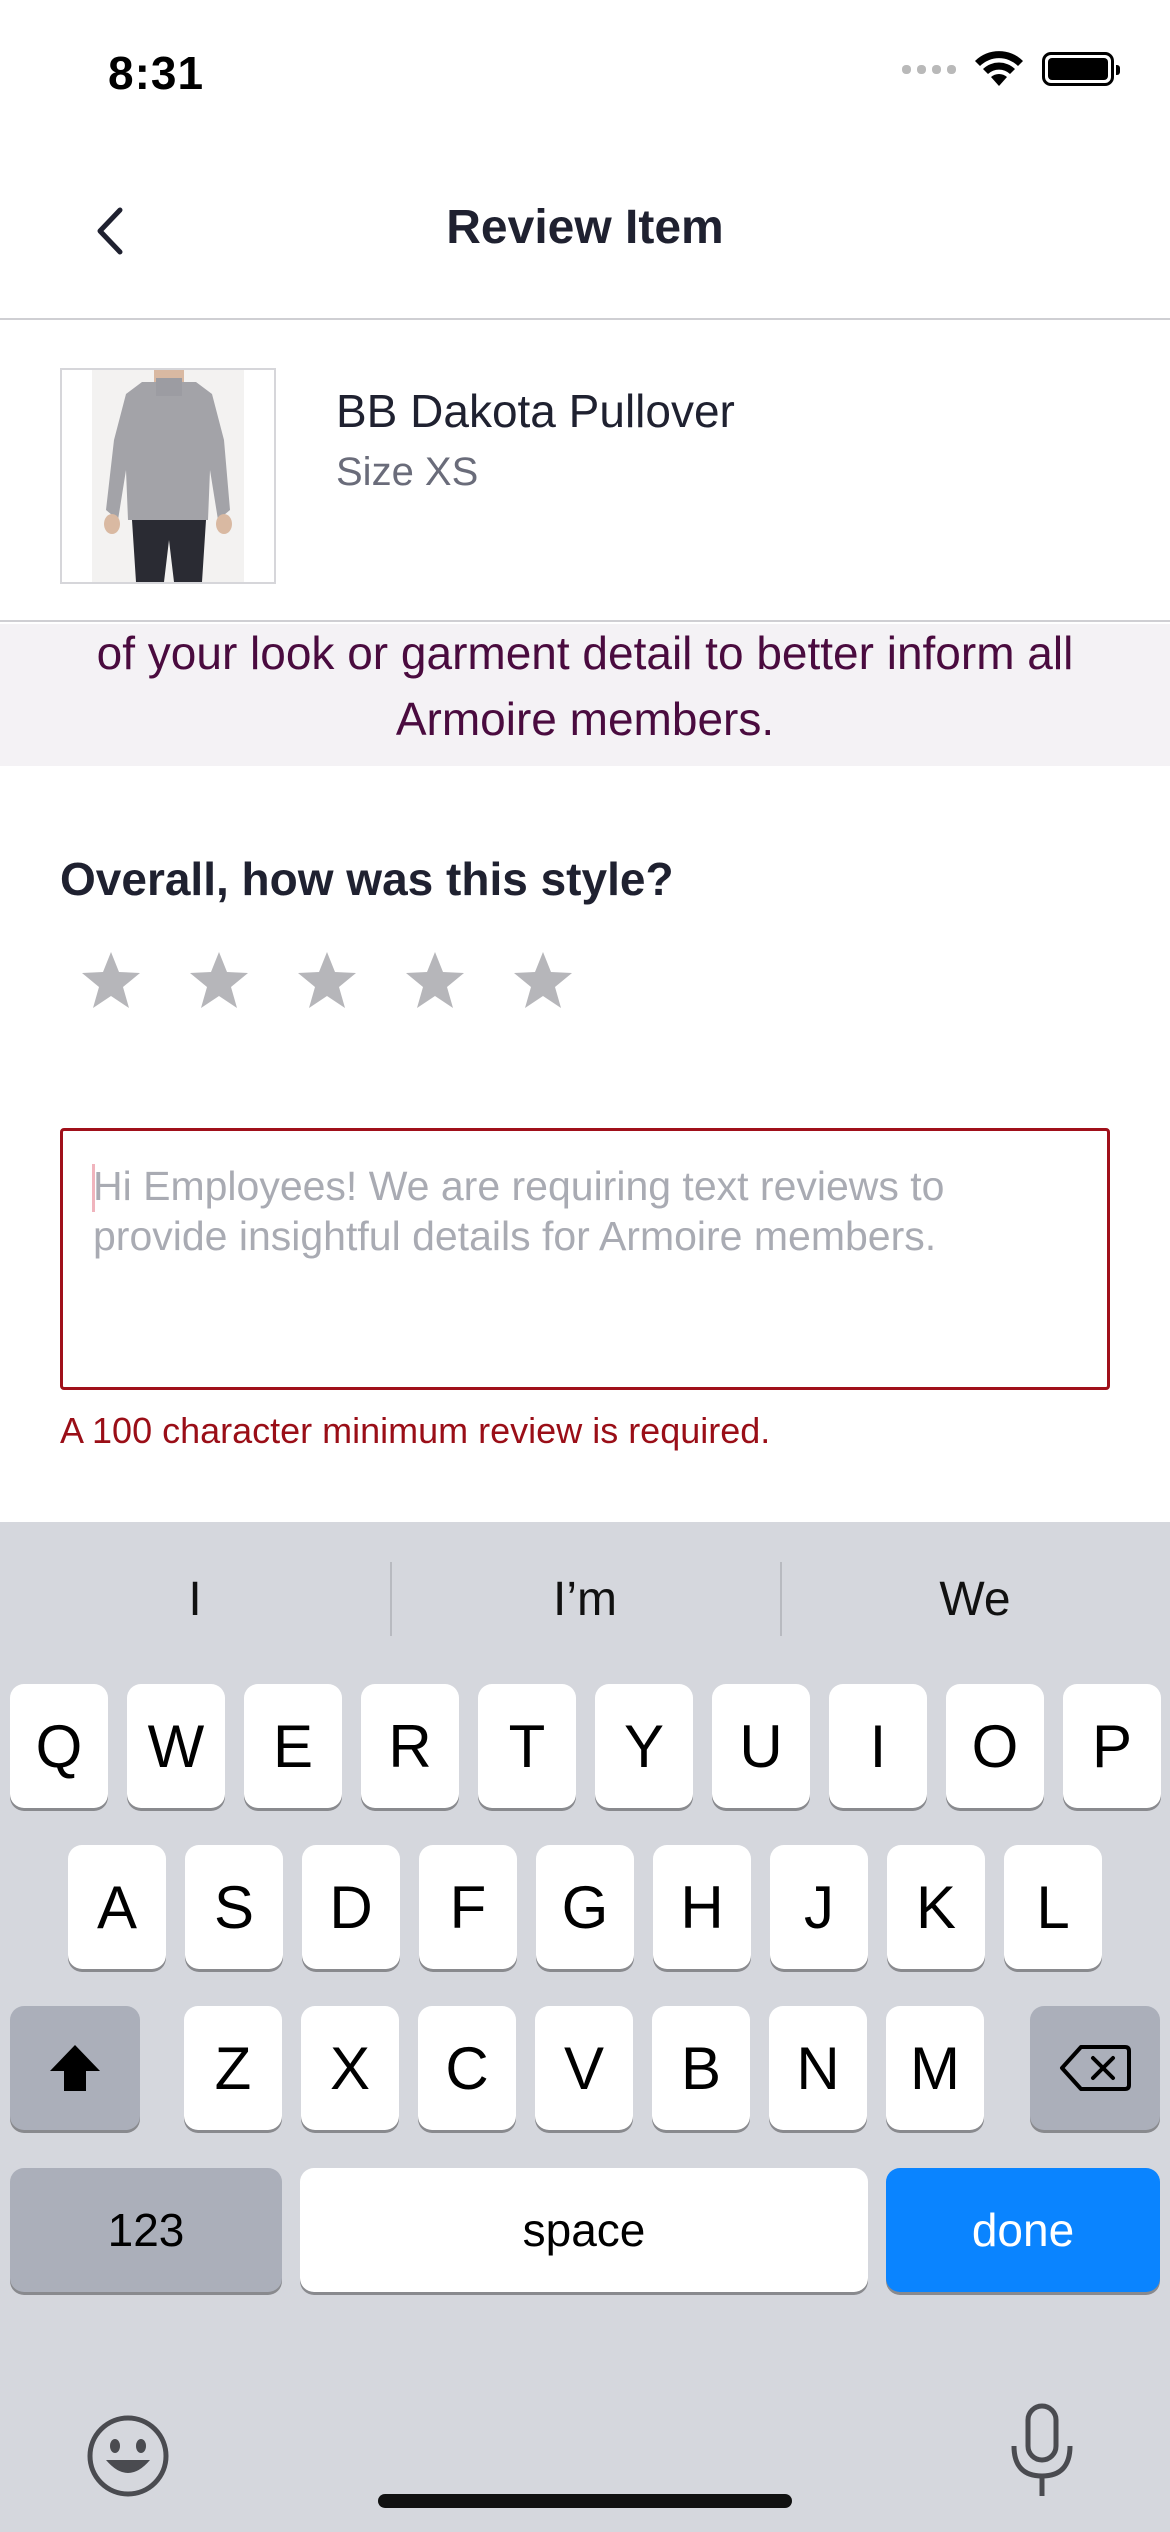 Image resolution: width=1170 pixels, height=2532 pixels. I want to click on battery-icon, so click(1081, 69).